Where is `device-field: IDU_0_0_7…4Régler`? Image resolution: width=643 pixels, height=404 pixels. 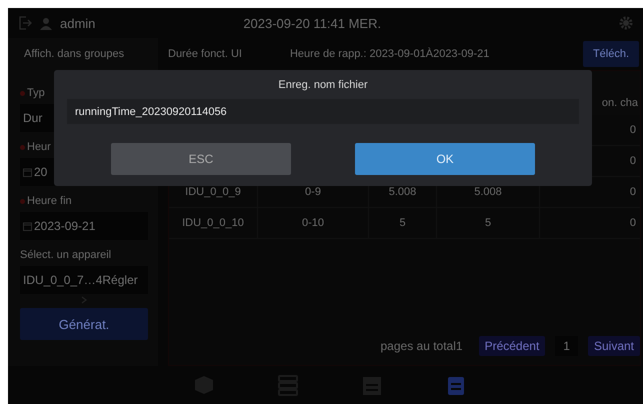 device-field: IDU_0_0_7…4Régler is located at coordinates (84, 280).